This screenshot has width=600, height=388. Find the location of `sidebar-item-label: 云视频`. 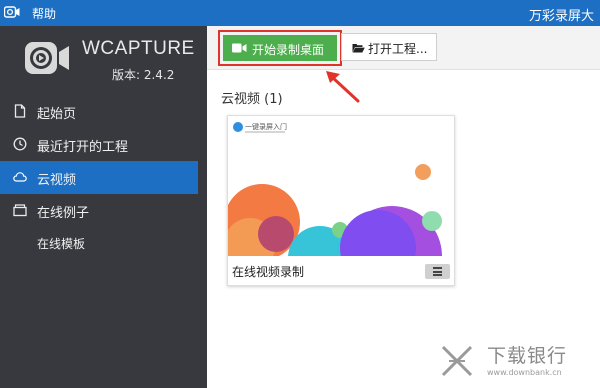

sidebar-item-label: 云视频 is located at coordinates (57, 180).